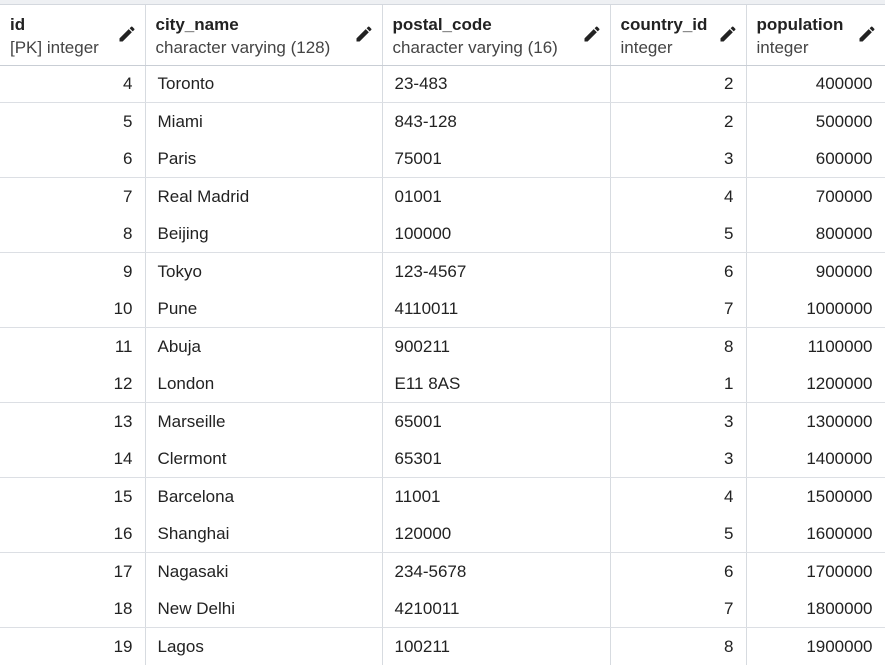  I want to click on cell-postal-code: 100211, so click(496, 646).